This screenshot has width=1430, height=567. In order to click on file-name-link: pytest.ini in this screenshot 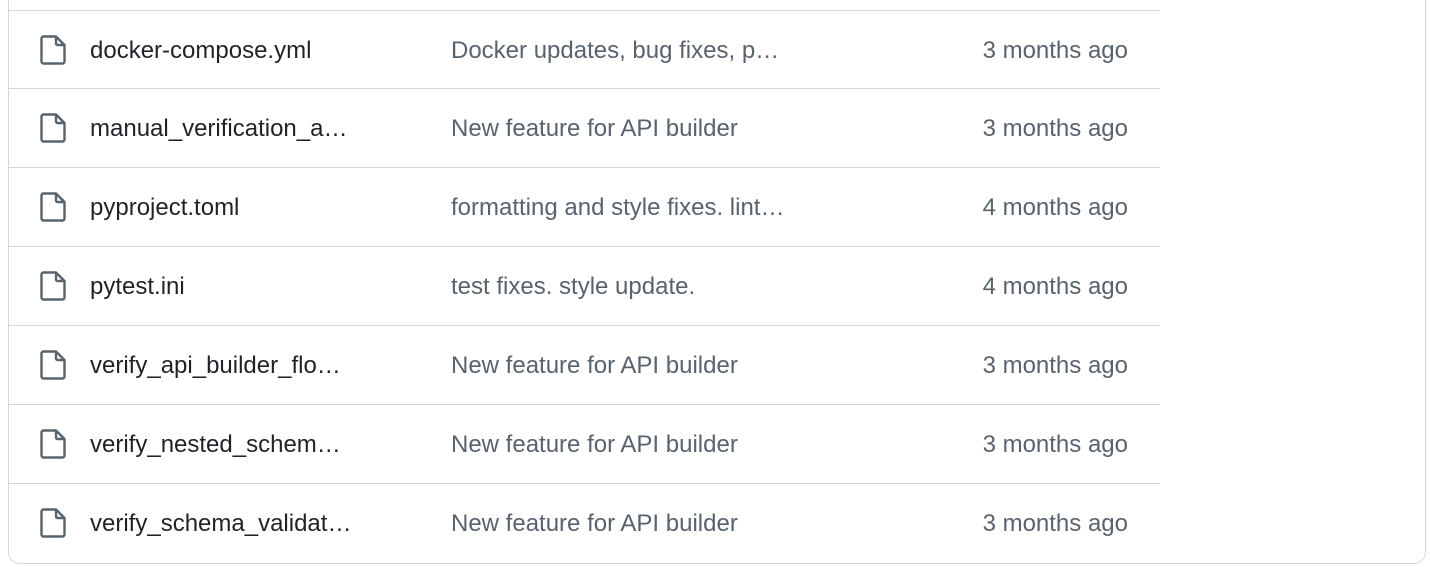, I will do `click(137, 286)`.